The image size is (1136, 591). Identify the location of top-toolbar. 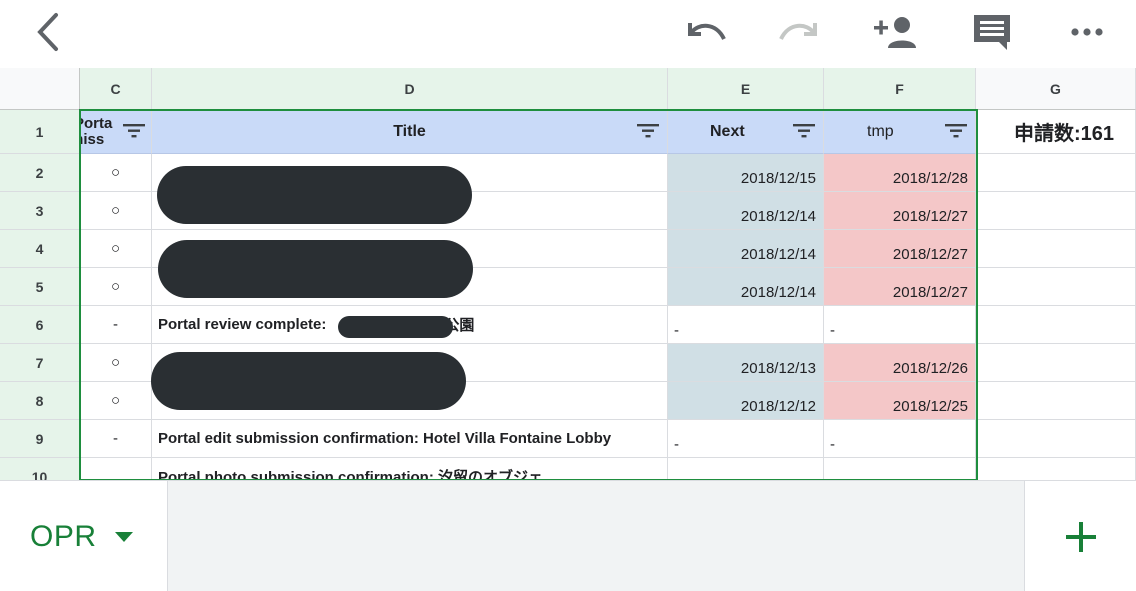
(568, 34).